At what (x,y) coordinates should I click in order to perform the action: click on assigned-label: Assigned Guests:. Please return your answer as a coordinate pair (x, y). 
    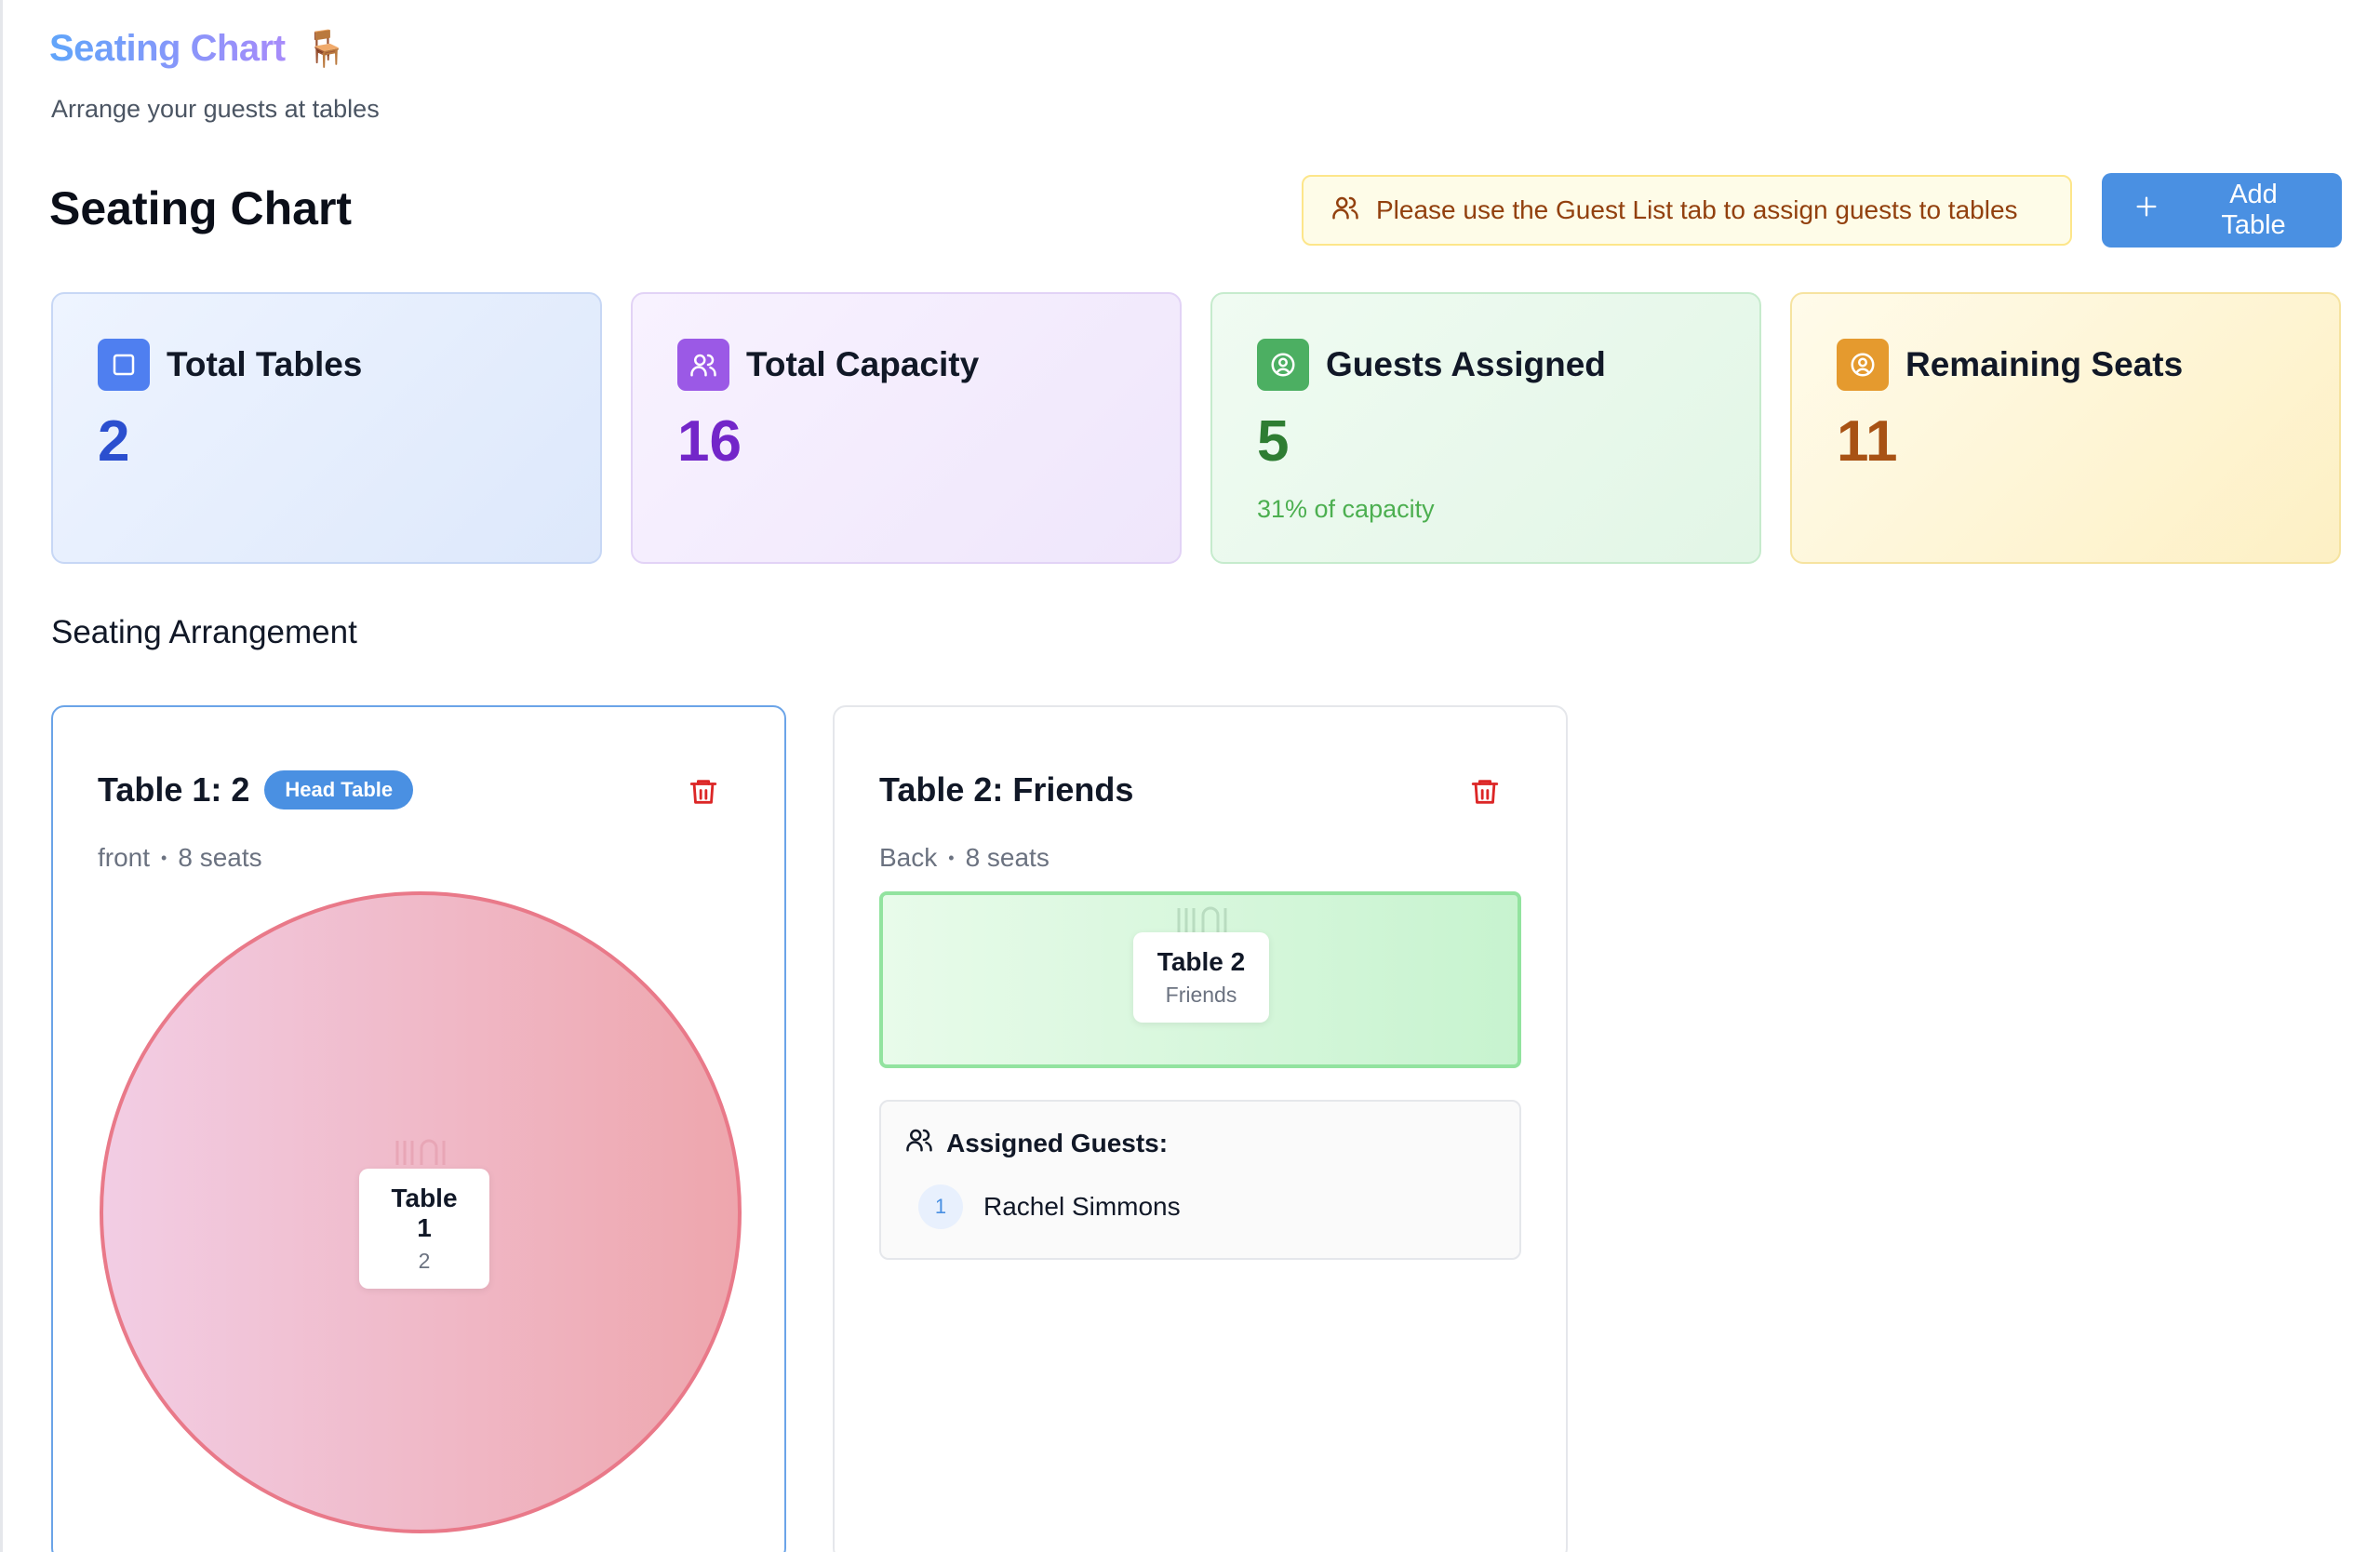
    Looking at the image, I should click on (1057, 1142).